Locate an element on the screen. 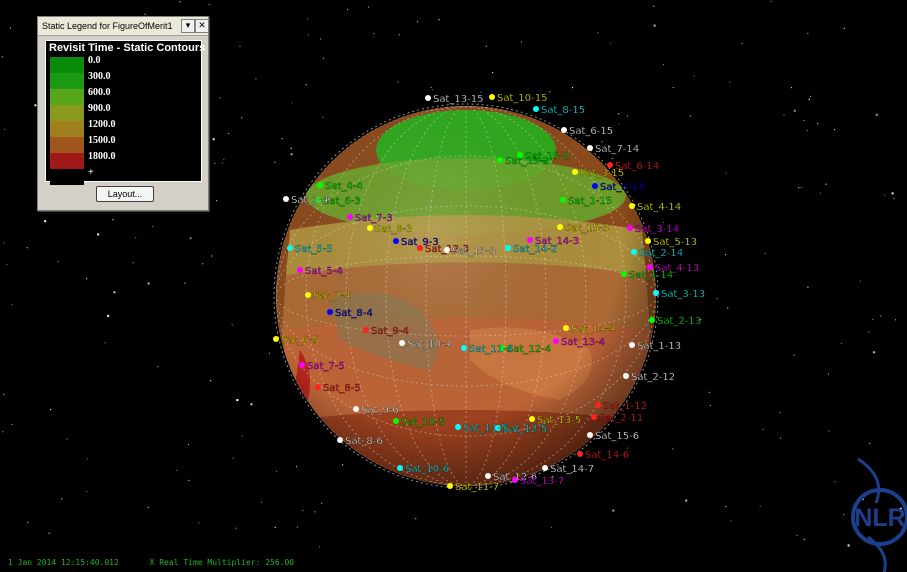 The height and width of the screenshot is (572, 907). satellite-label: Sat_7-14 is located at coordinates (617, 149).